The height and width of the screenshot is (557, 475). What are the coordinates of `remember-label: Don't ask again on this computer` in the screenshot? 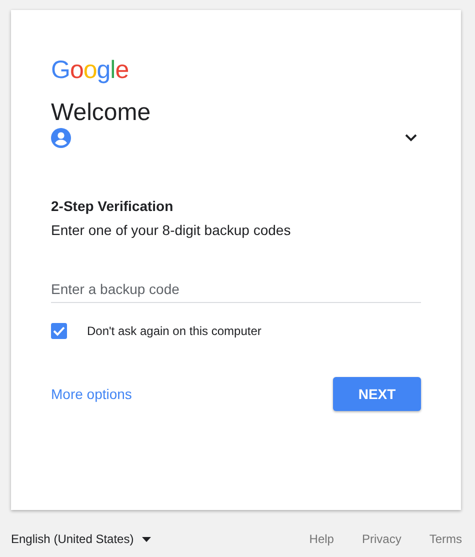 It's located at (174, 331).